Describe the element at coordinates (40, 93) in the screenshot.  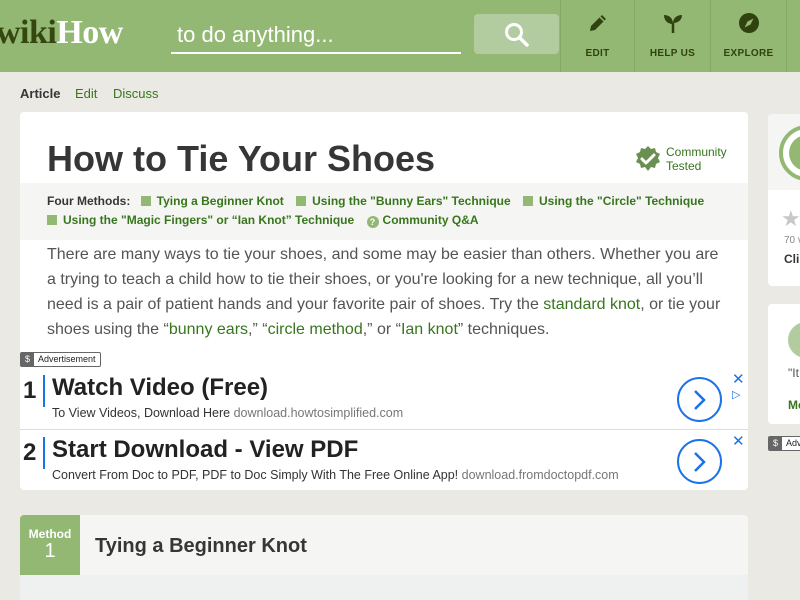
I see `tab-article: Article` at that location.